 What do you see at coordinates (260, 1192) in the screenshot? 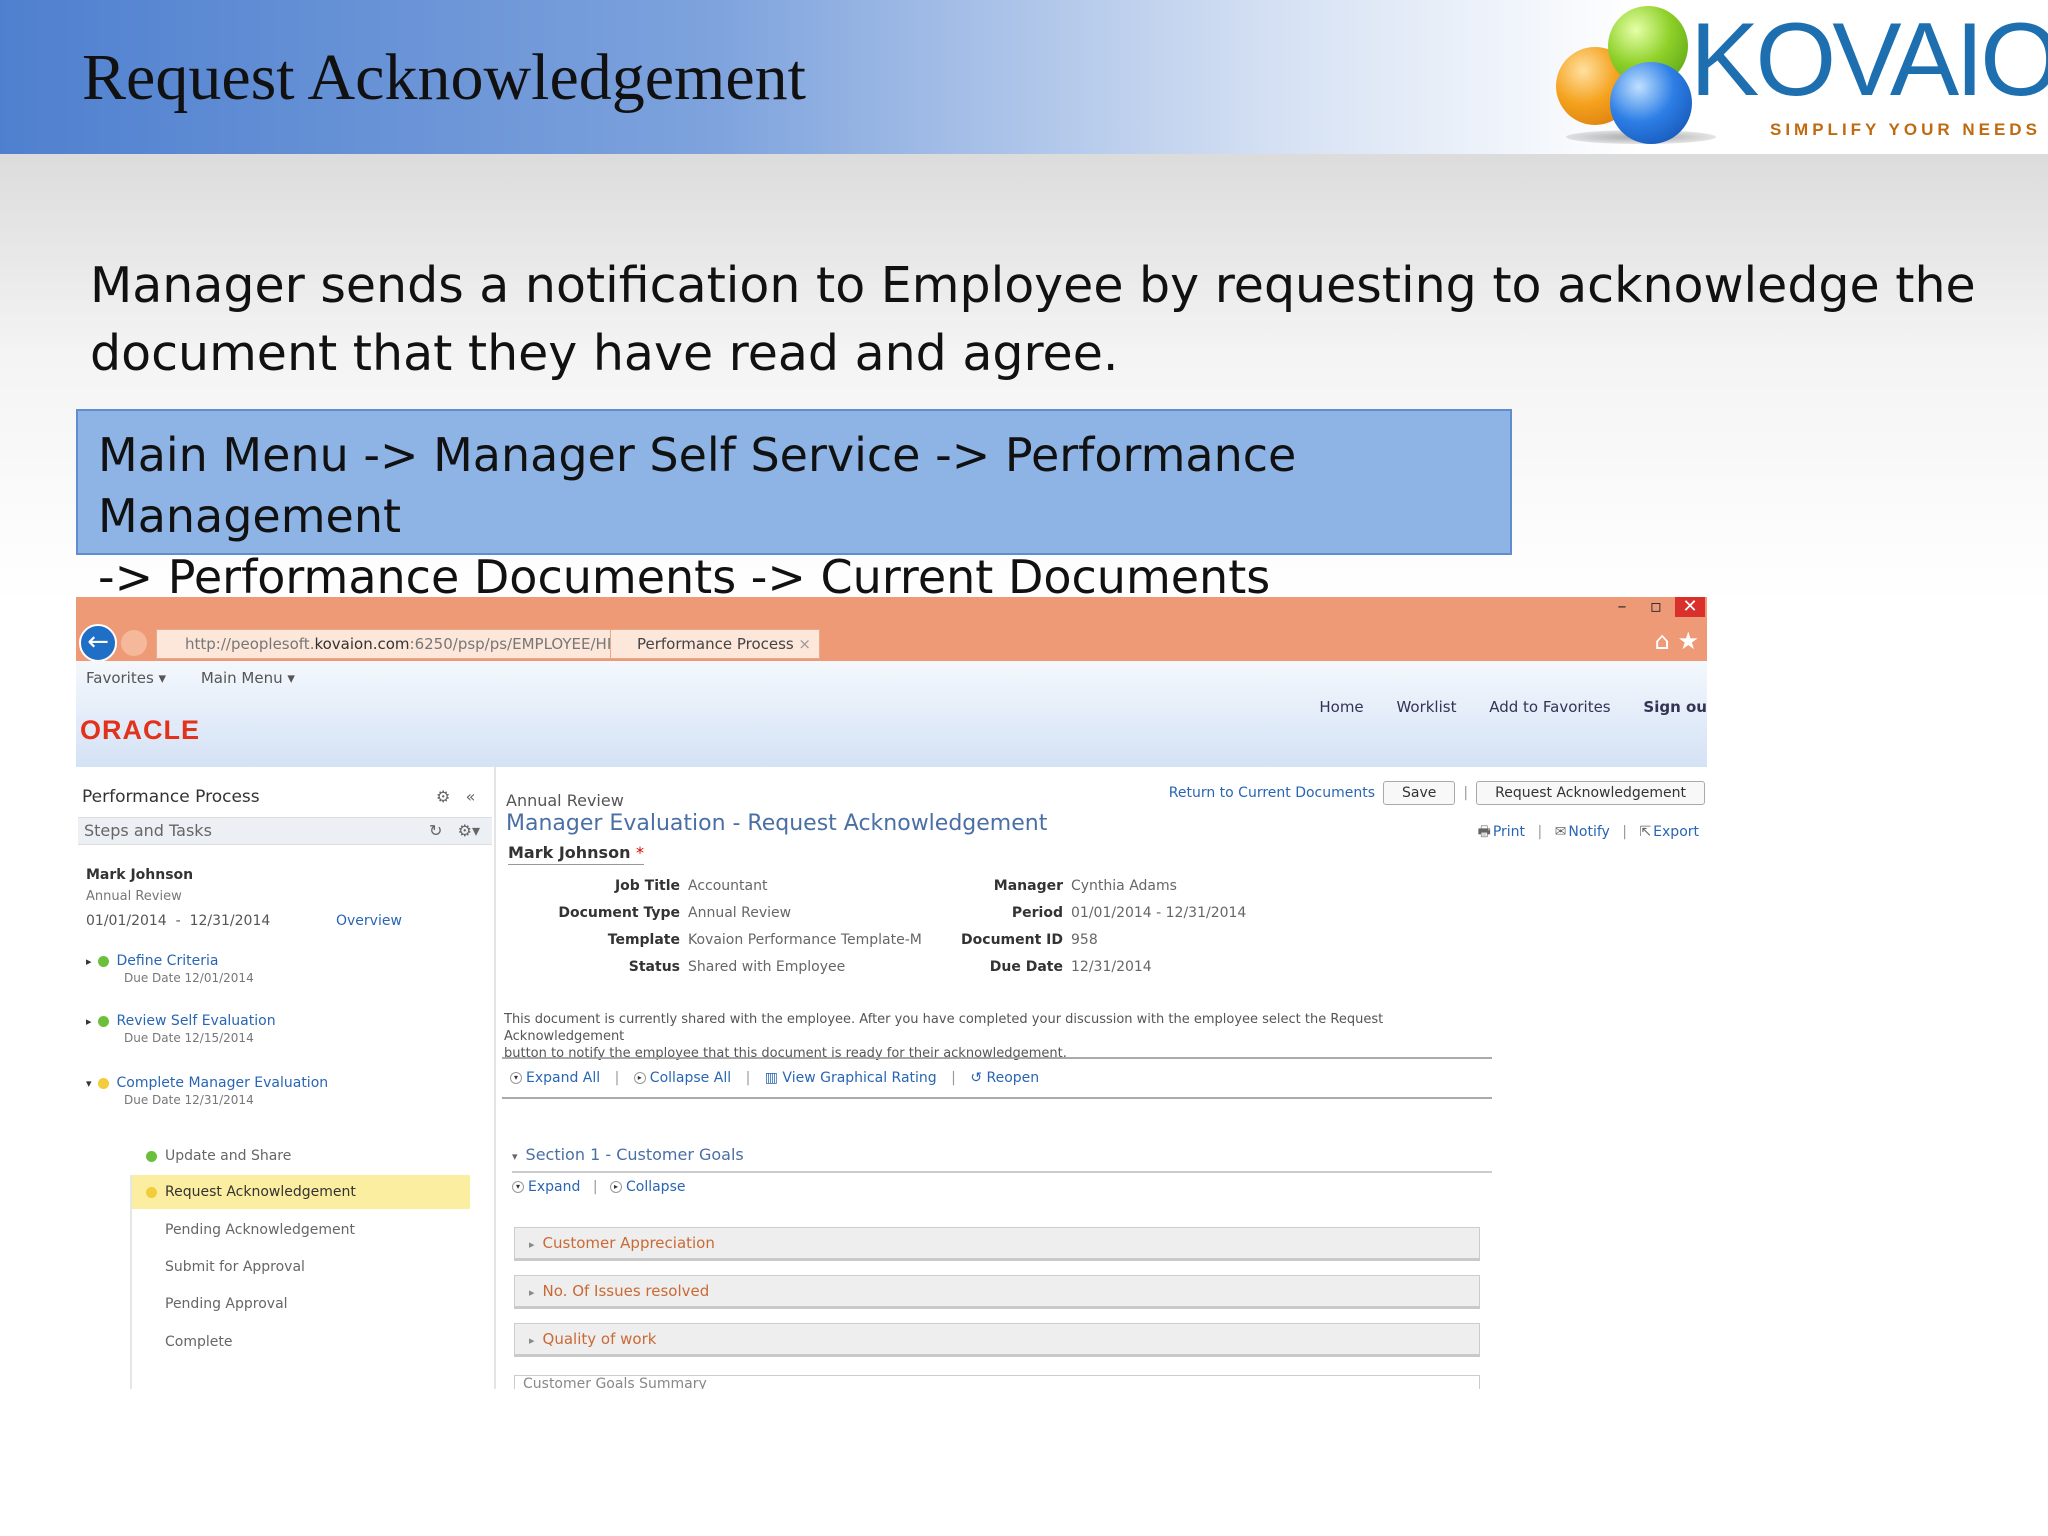
I see `substep-label: Request Acknowledgement` at bounding box center [260, 1192].